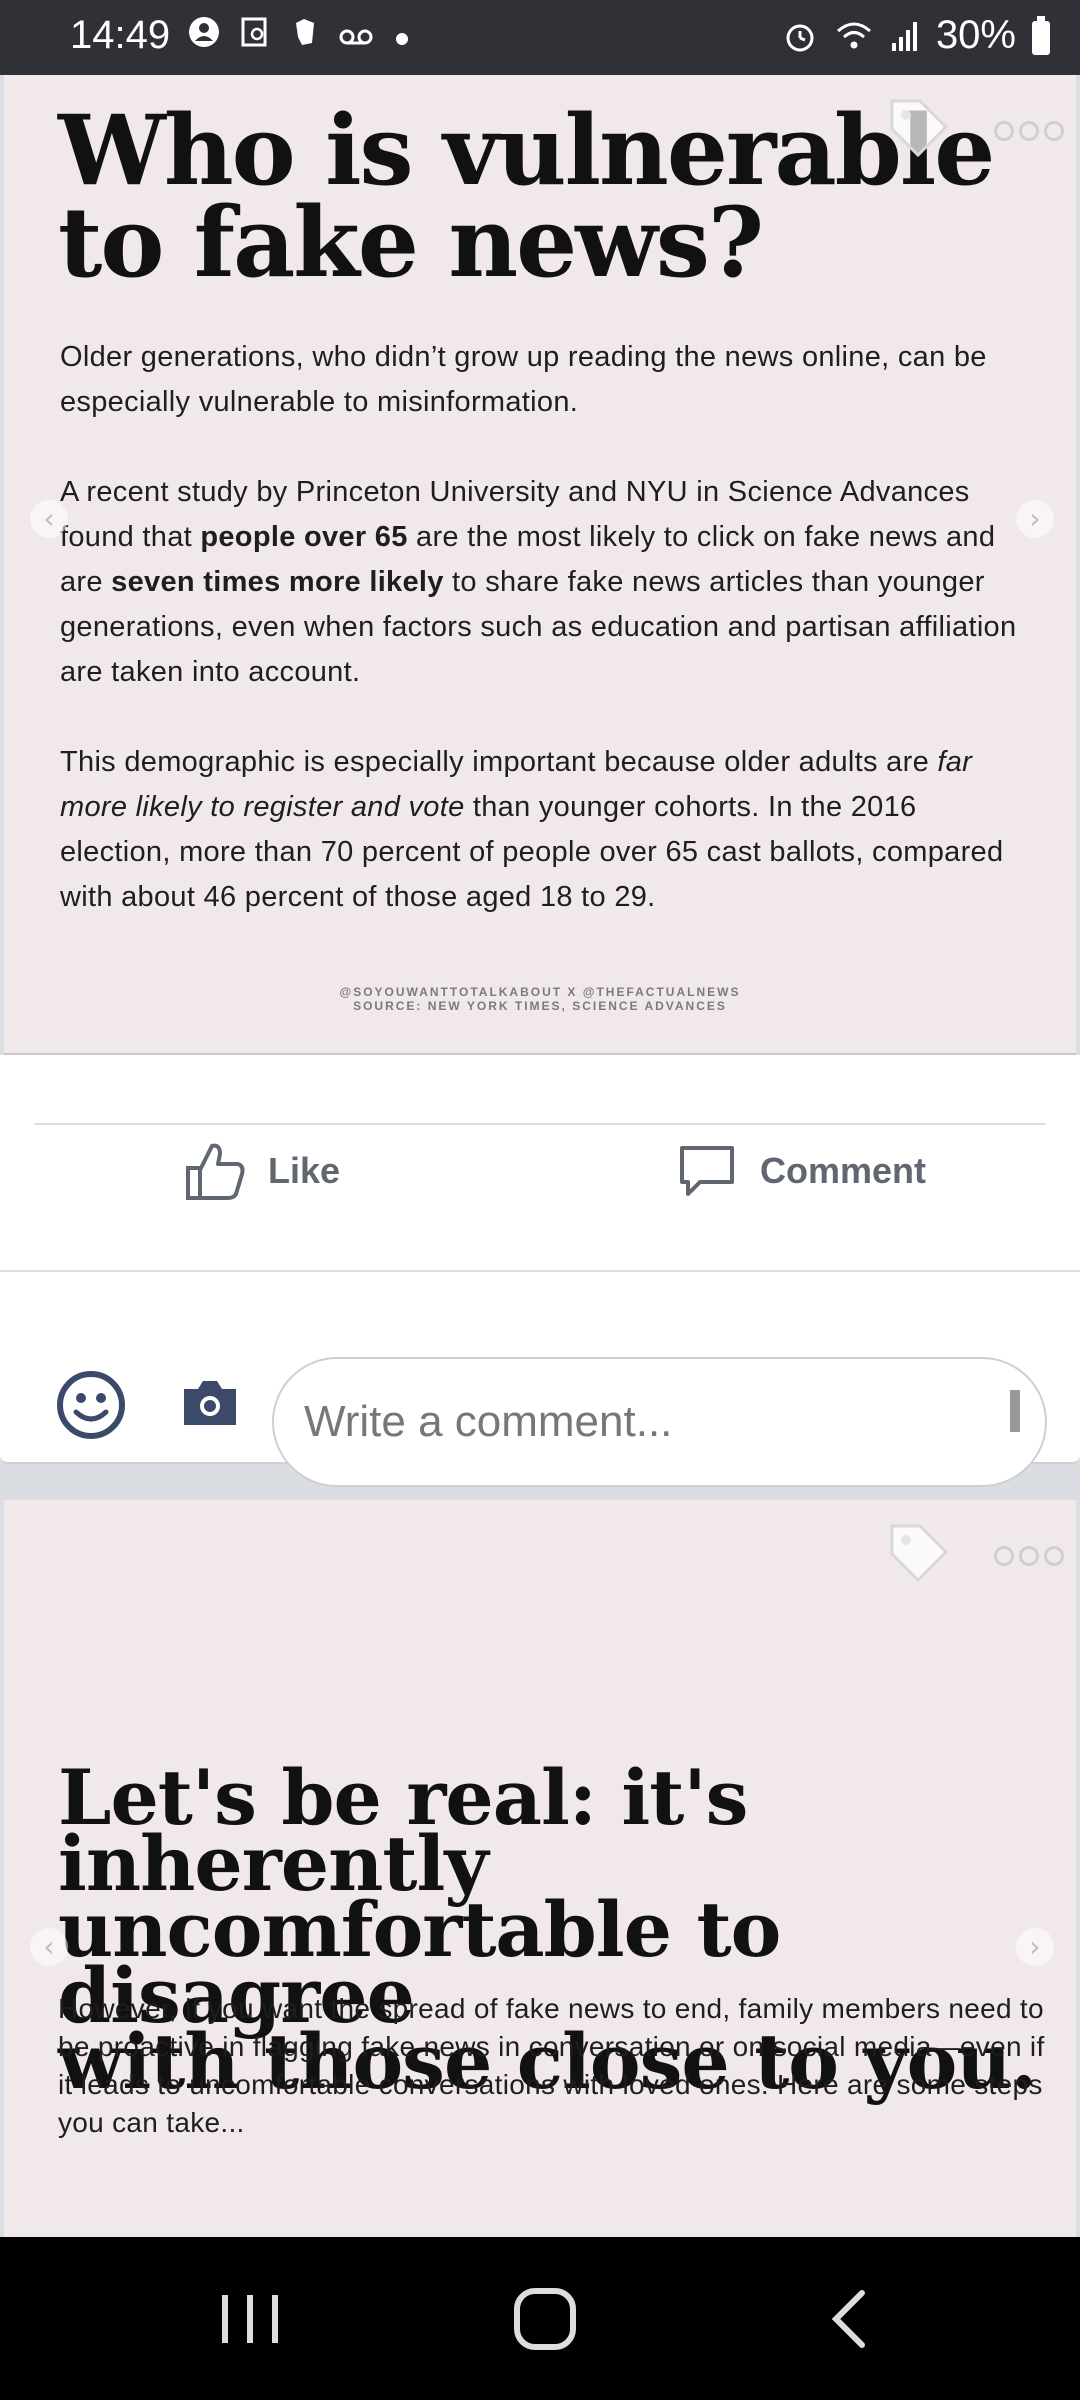  Describe the element at coordinates (853, 35) in the screenshot. I see `wifi-icon` at that location.